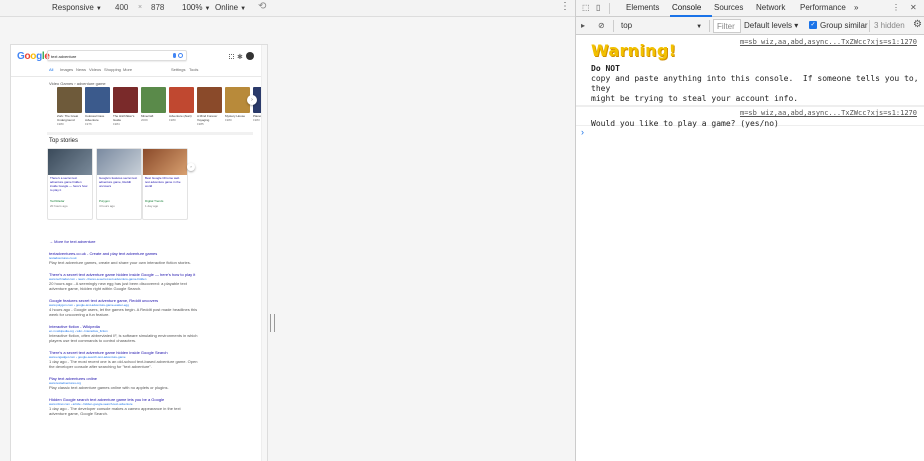 The width and height of the screenshot is (924, 461). Describe the element at coordinates (68, 118) in the screenshot. I see `game-title: Zork: The Great Underground` at that location.